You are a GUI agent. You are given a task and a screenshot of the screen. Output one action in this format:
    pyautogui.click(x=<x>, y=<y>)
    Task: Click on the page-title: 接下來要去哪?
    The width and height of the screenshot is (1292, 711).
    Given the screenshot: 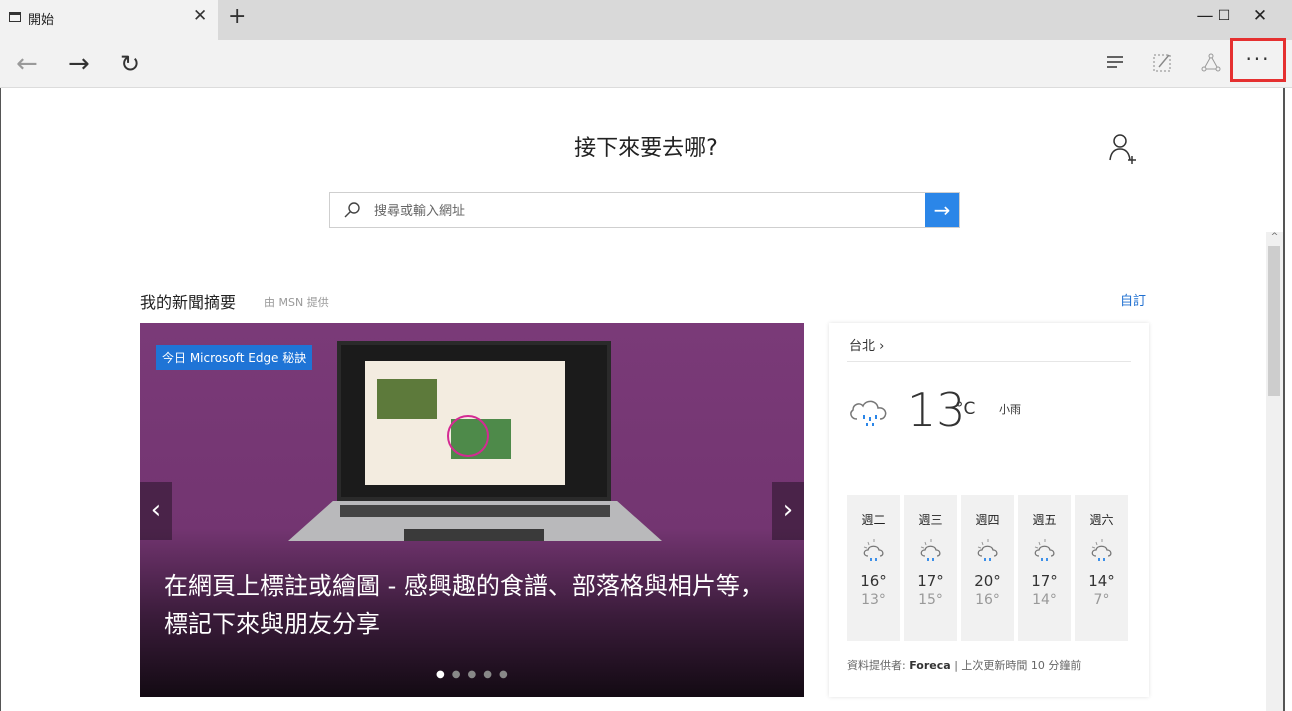 What is the action you would take?
    pyautogui.click(x=646, y=148)
    